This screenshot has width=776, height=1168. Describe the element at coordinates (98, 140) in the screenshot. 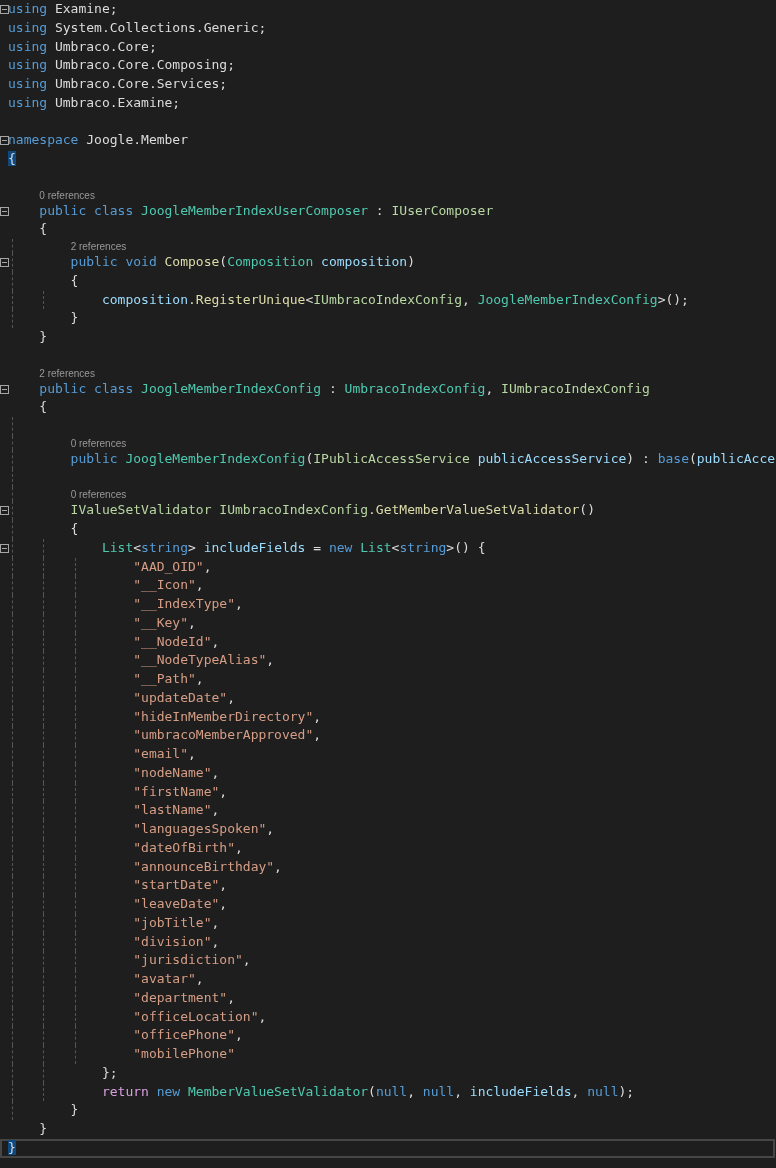

I see `code-line: namespace Joogle.Member` at that location.